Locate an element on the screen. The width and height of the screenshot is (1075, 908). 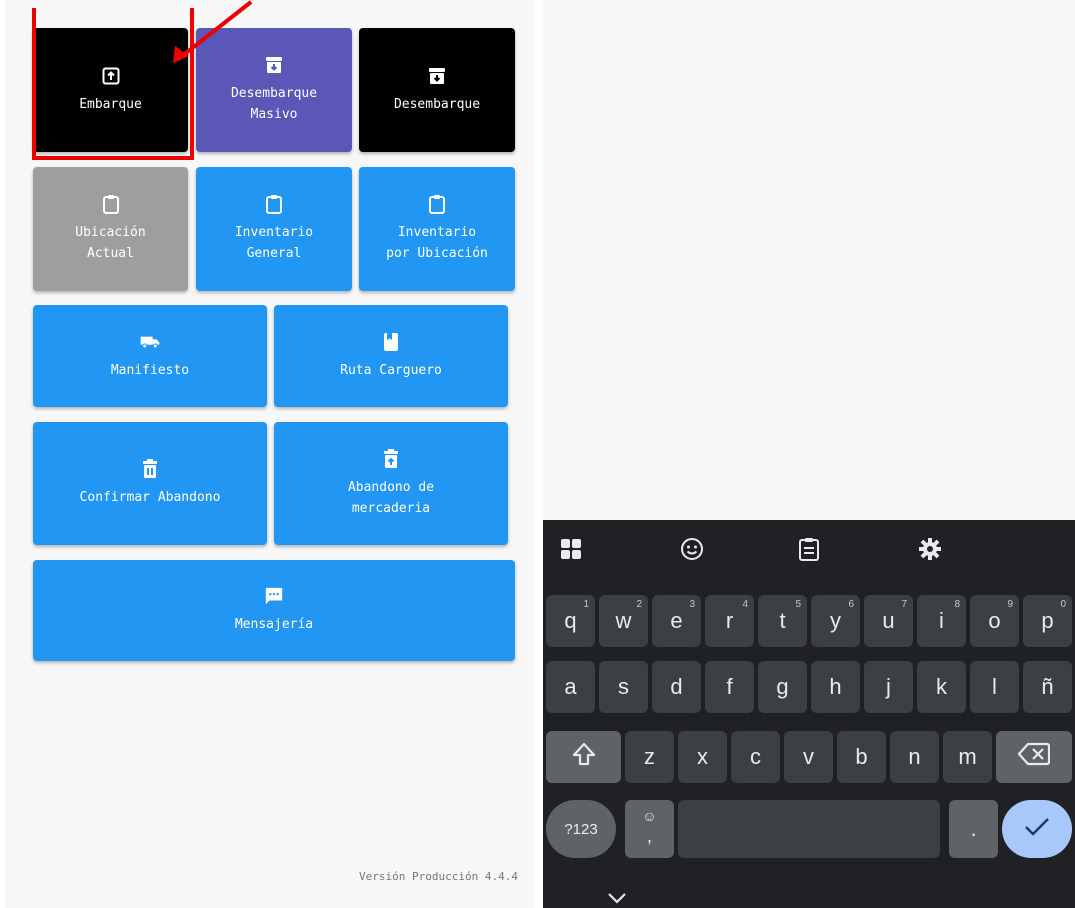
key-q: q1 is located at coordinates (570, 621).